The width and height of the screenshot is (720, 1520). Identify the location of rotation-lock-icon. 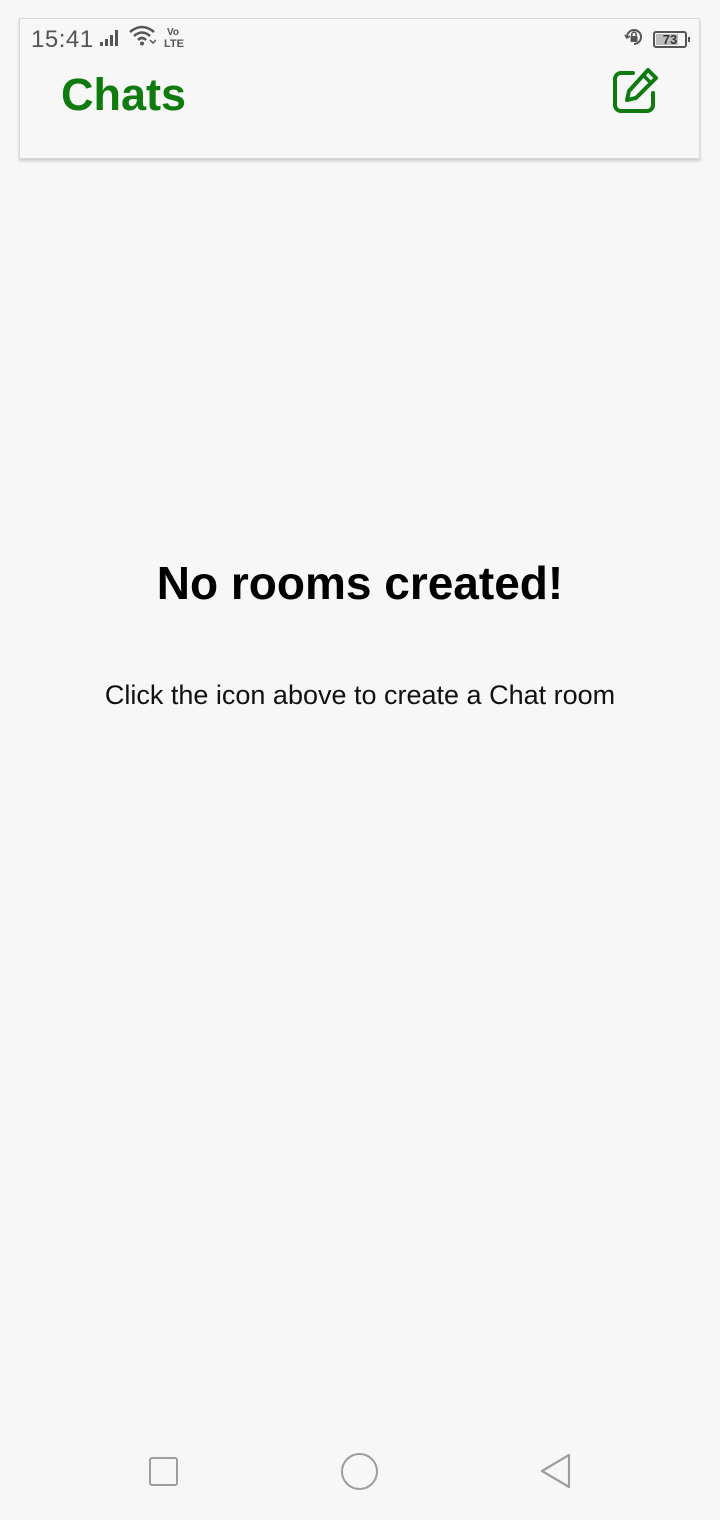
(634, 39).